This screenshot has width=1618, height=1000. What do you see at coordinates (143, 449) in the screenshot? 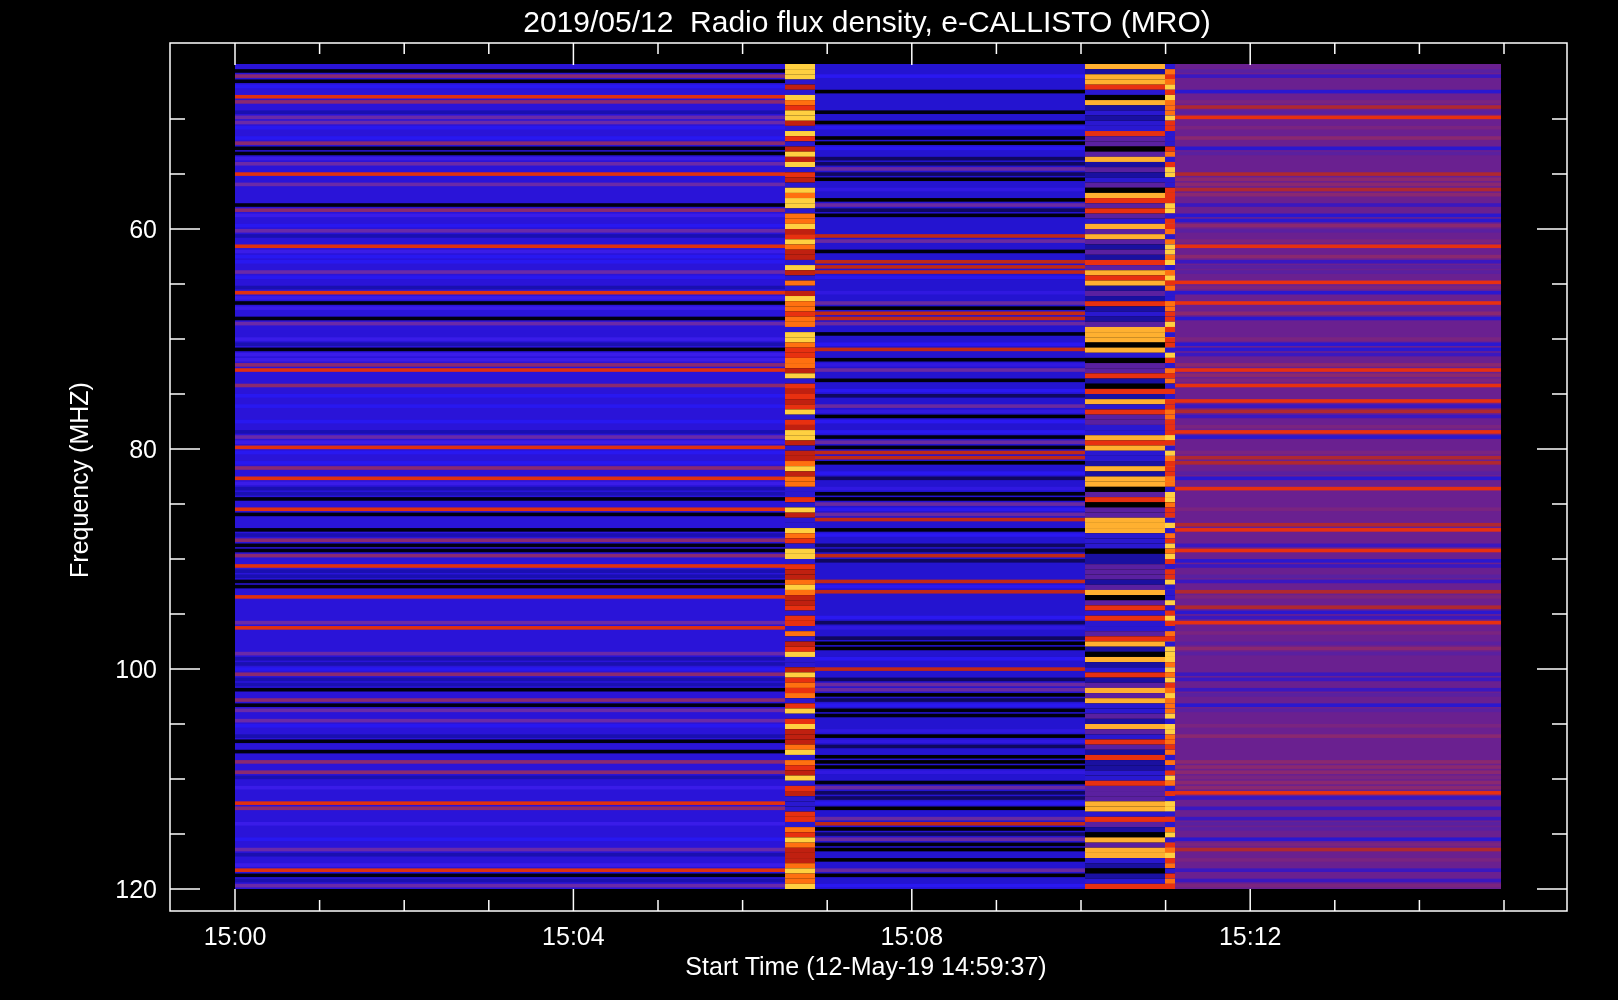
I see `tick-label: 80` at bounding box center [143, 449].